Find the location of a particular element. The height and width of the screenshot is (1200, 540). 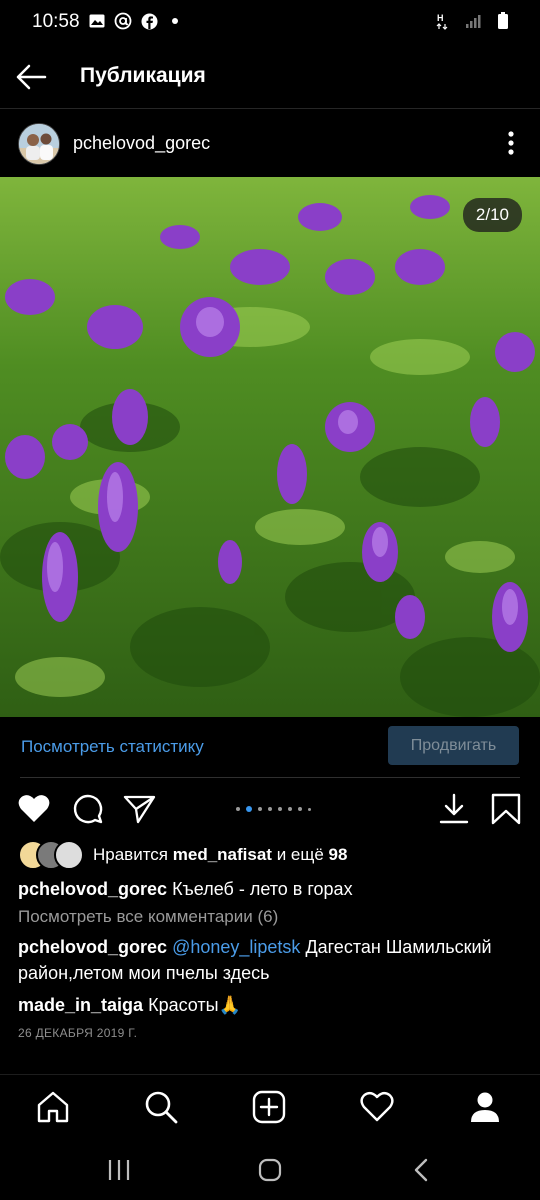

gallery-icon is located at coordinates (97, 21).